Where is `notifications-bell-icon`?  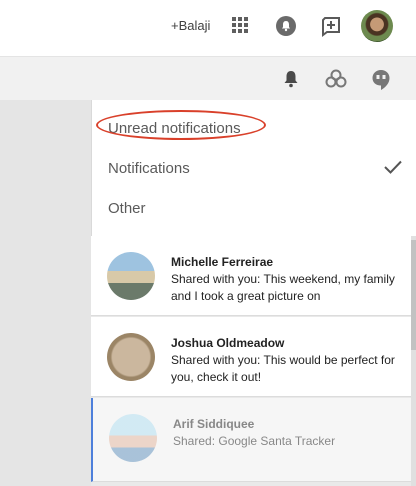 notifications-bell-icon is located at coordinates (286, 26).